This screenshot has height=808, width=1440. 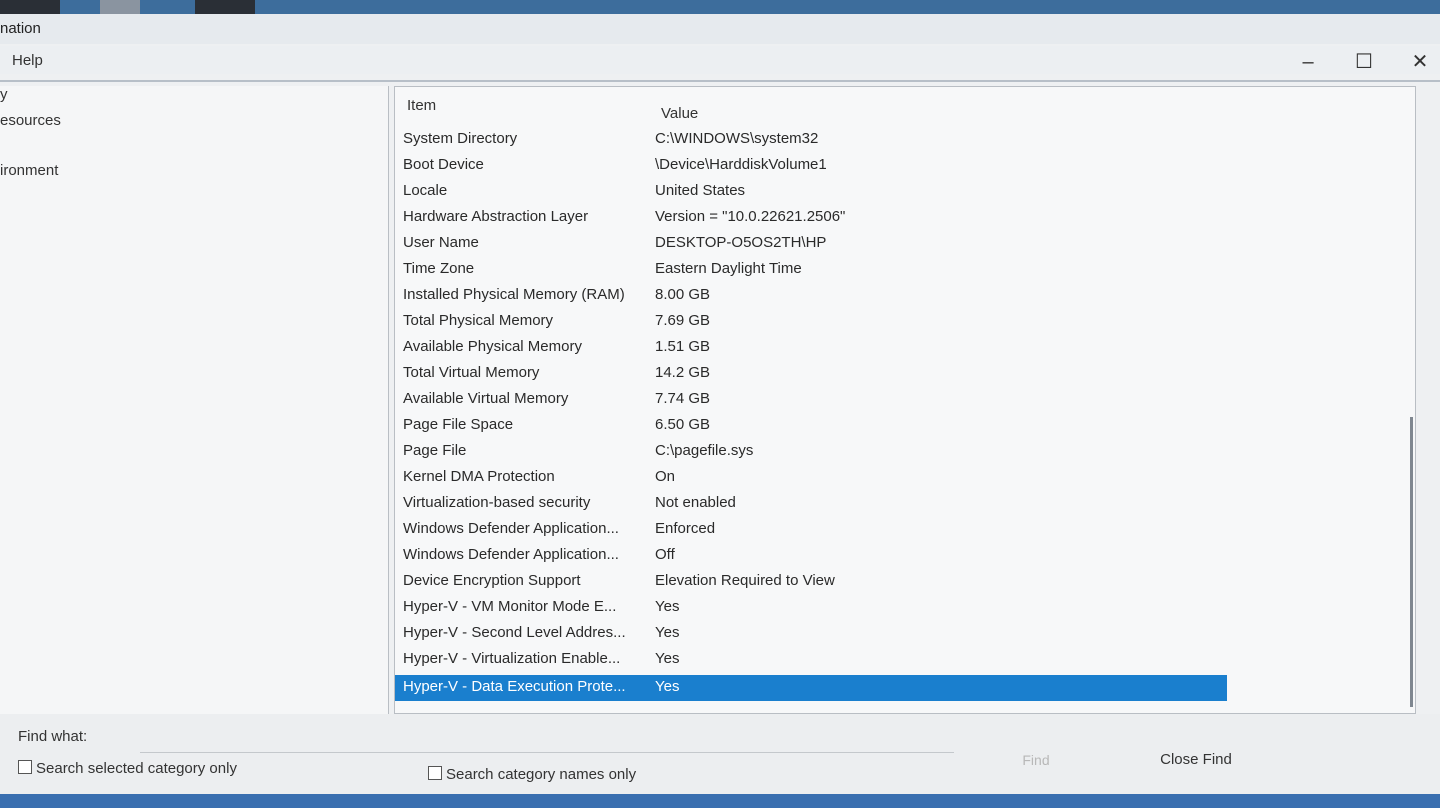 I want to click on search-category-names-checkbox: Search category names only, so click(x=532, y=774).